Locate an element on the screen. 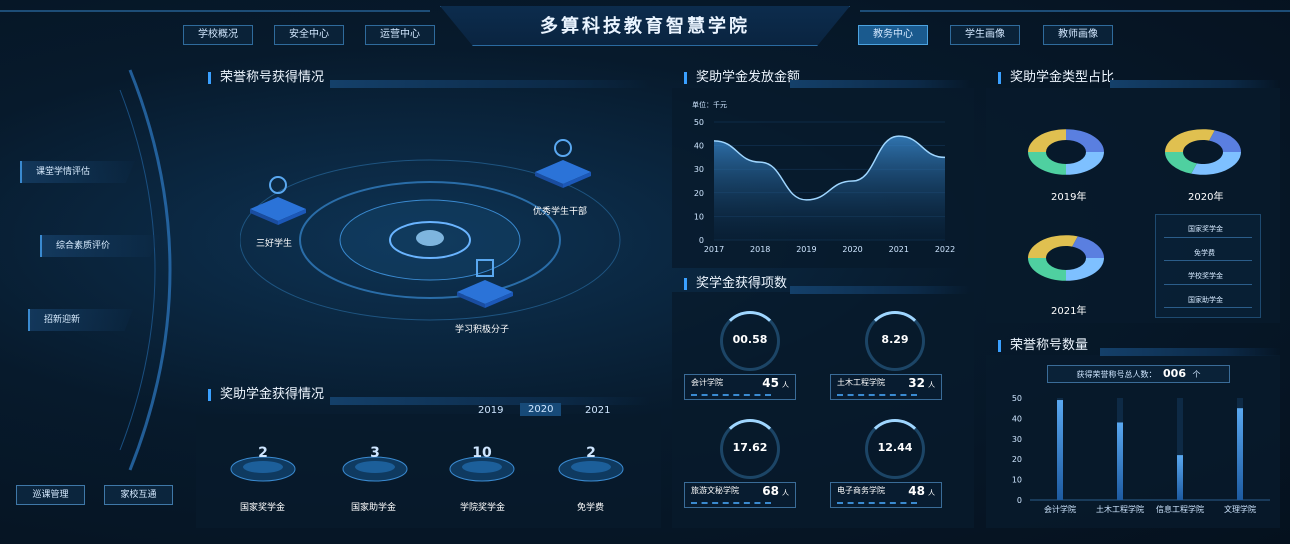  x-tick: 2018 is located at coordinates (760, 249).